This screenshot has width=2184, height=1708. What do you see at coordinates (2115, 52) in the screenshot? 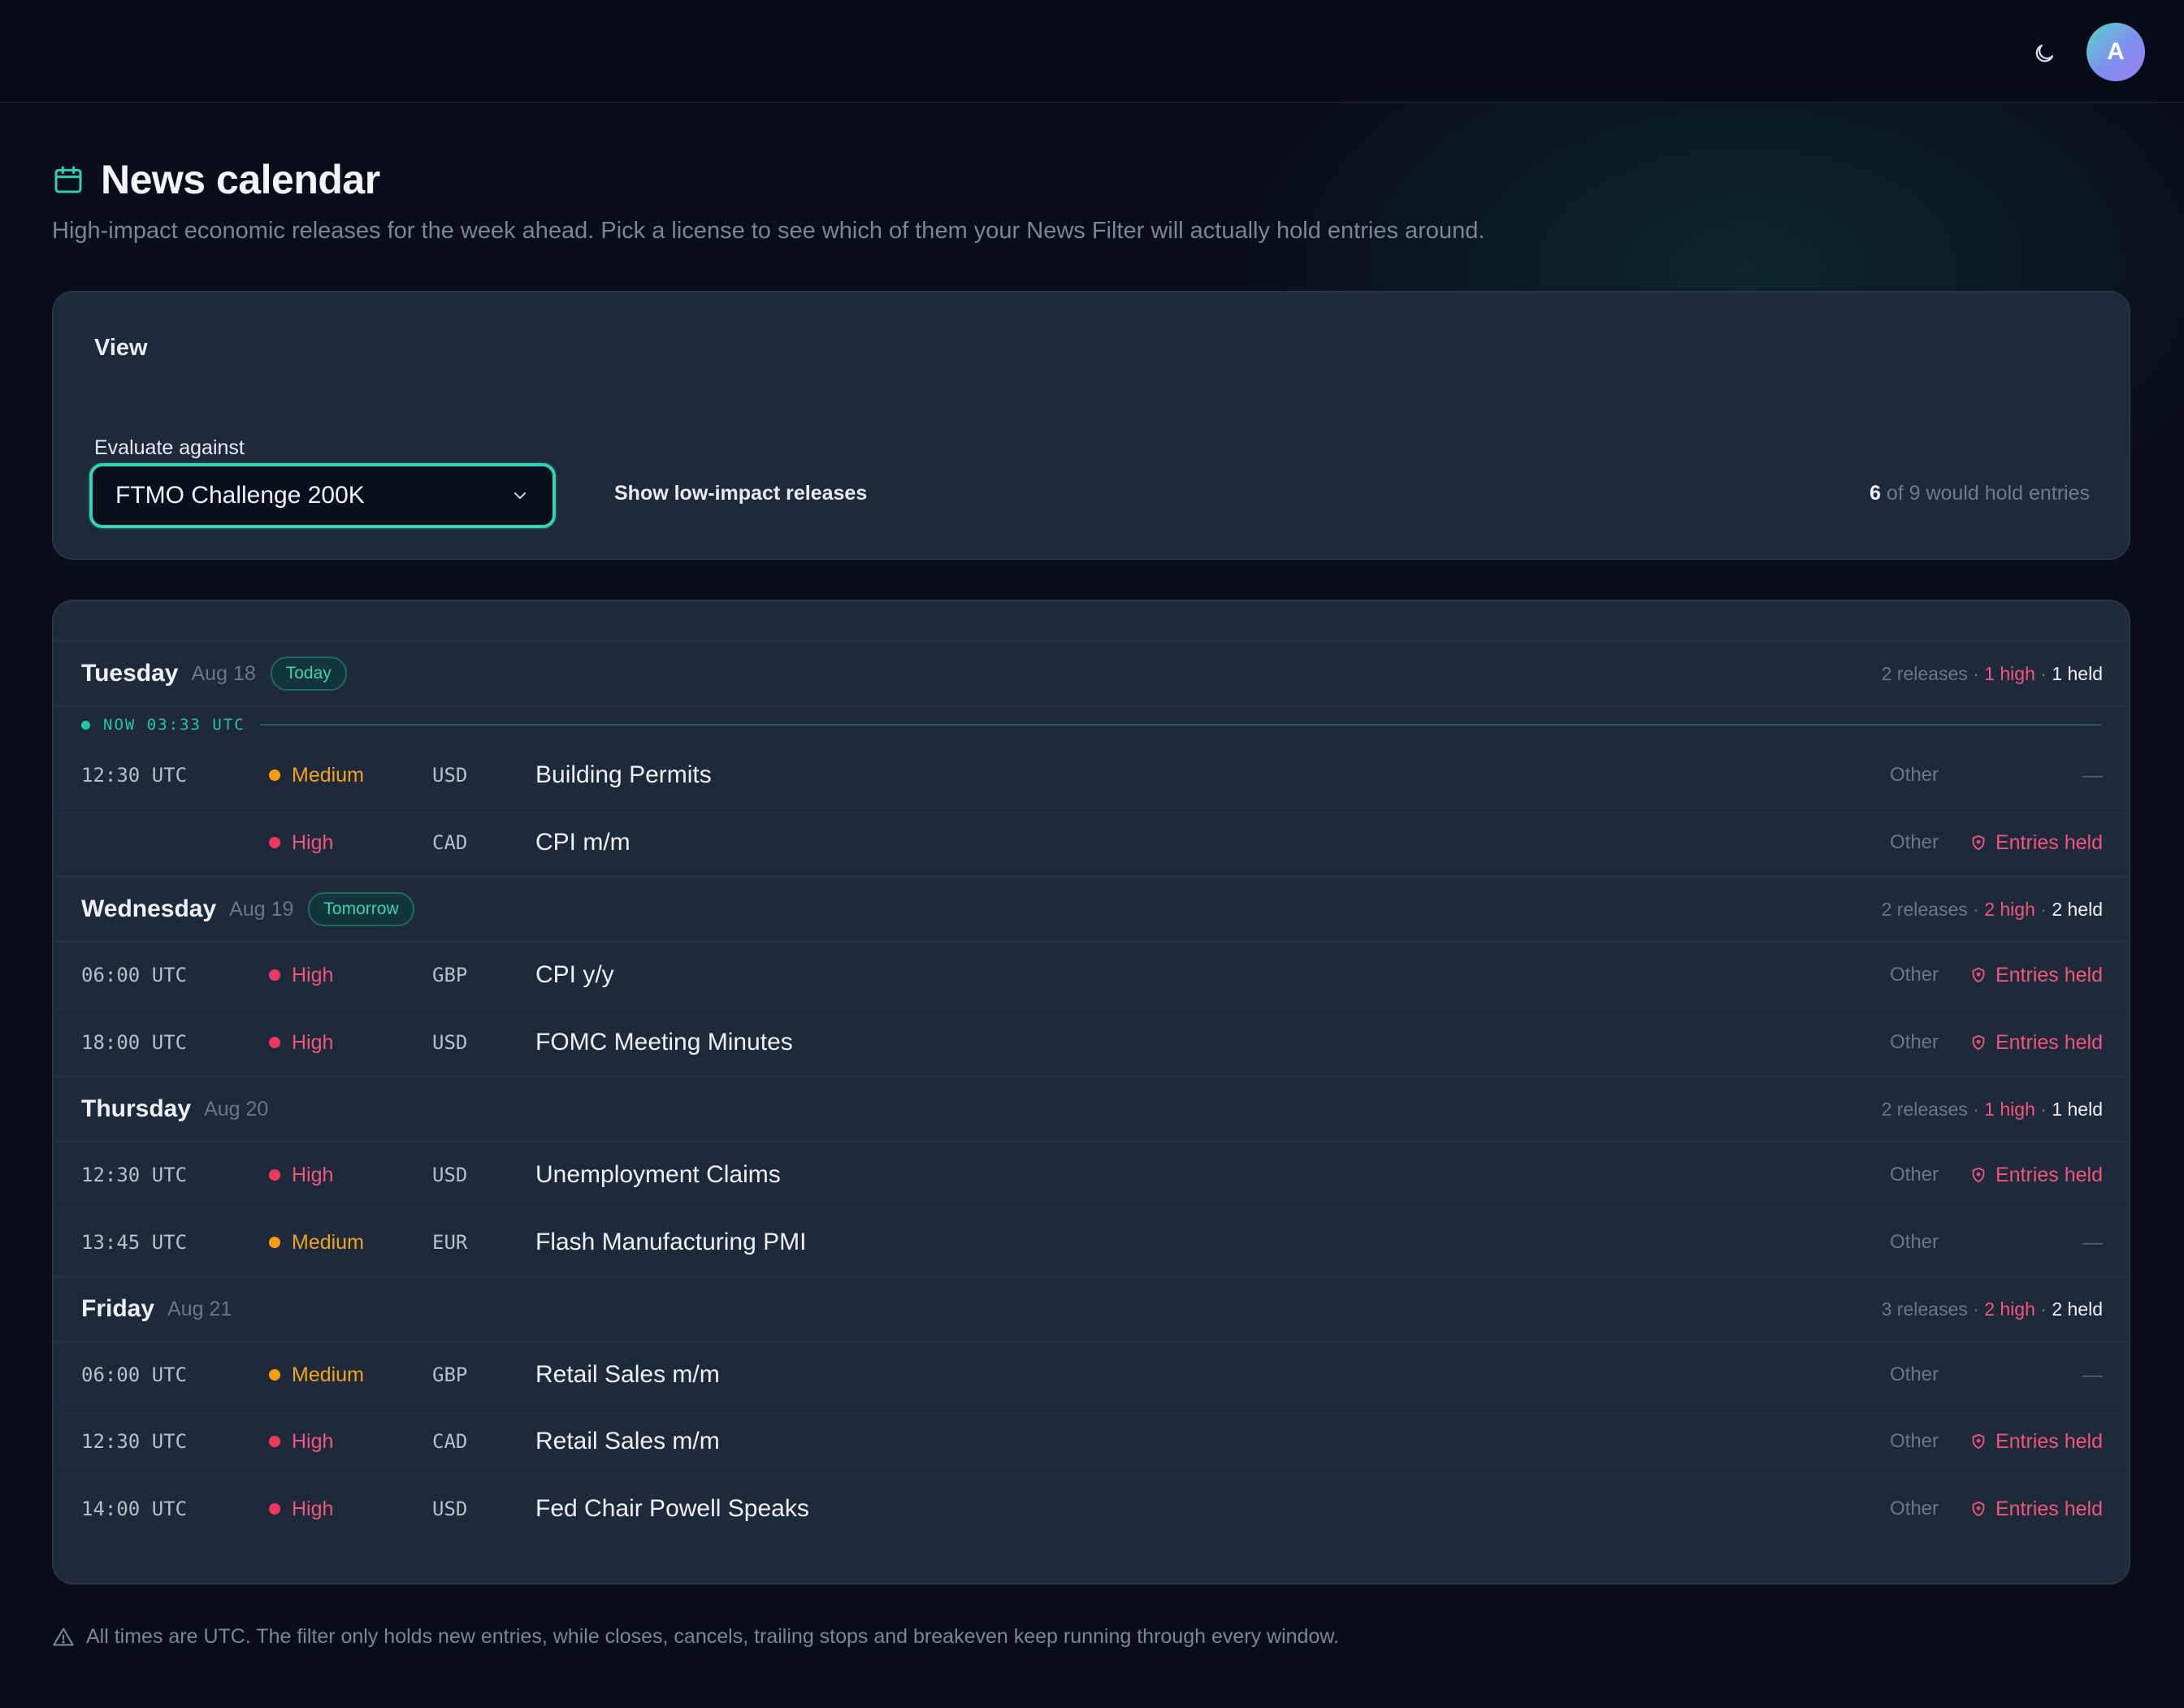
I see `user-avatar: A` at bounding box center [2115, 52].